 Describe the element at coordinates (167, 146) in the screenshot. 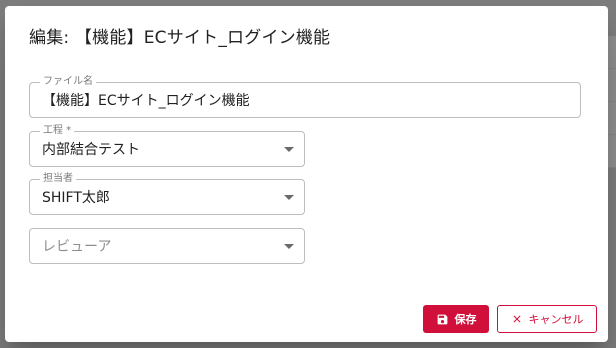

I see `process-select: 工程 * 内部結合テスト` at that location.